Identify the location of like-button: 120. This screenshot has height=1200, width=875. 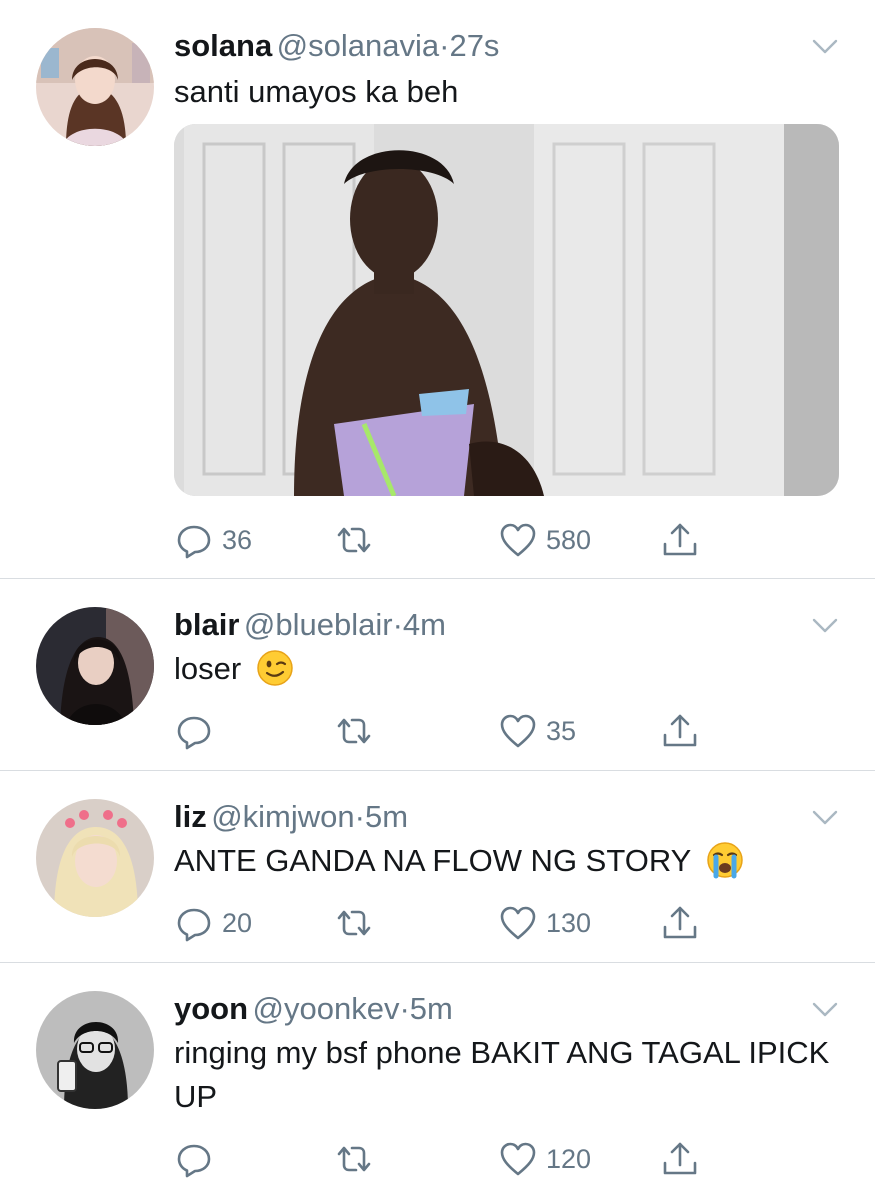
(544, 1159).